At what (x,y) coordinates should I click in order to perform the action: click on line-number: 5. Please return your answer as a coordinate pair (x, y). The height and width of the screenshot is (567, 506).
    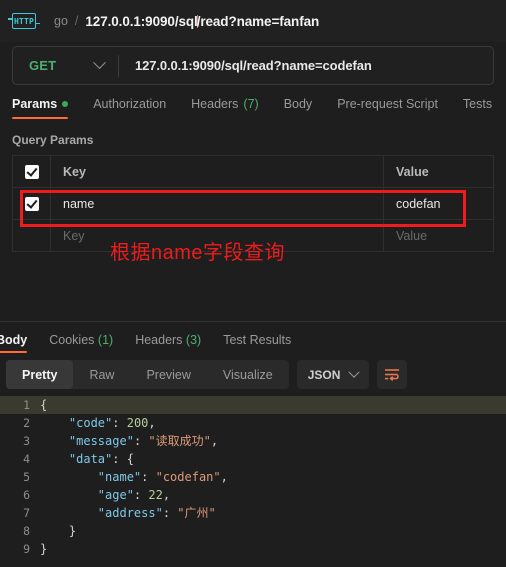
    Looking at the image, I should click on (26, 477).